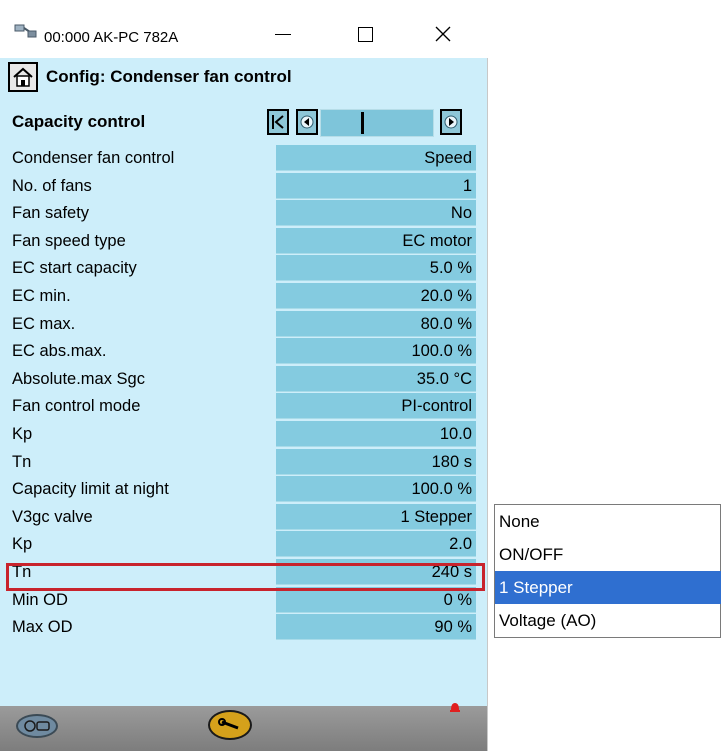 The image size is (721, 751). I want to click on section-title: Capacity control, so click(79, 121).